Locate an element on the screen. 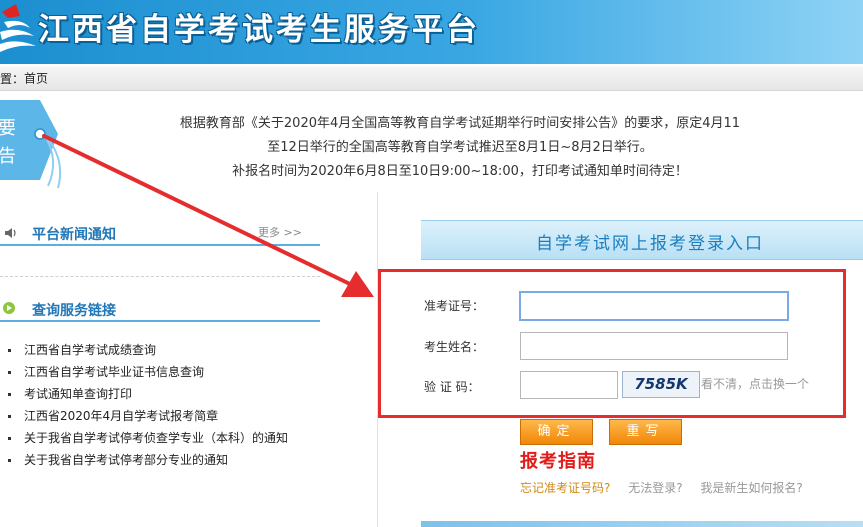  news-underline is located at coordinates (160, 245).